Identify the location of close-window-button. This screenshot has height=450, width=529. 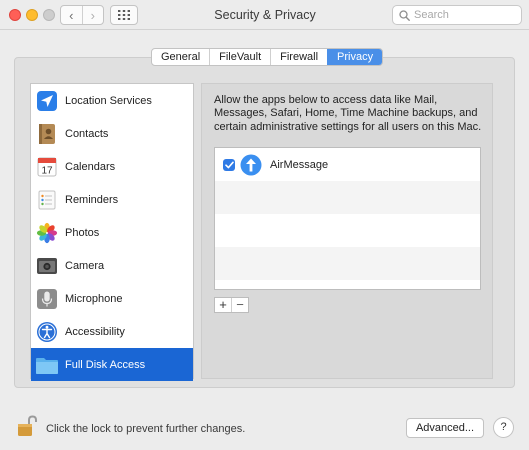
(15, 15).